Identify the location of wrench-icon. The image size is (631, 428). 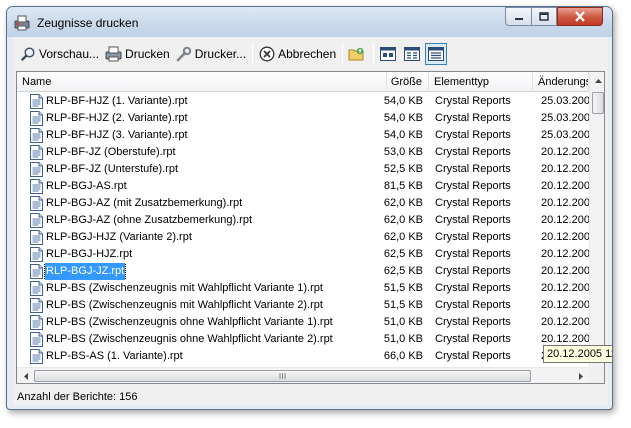
(183, 54).